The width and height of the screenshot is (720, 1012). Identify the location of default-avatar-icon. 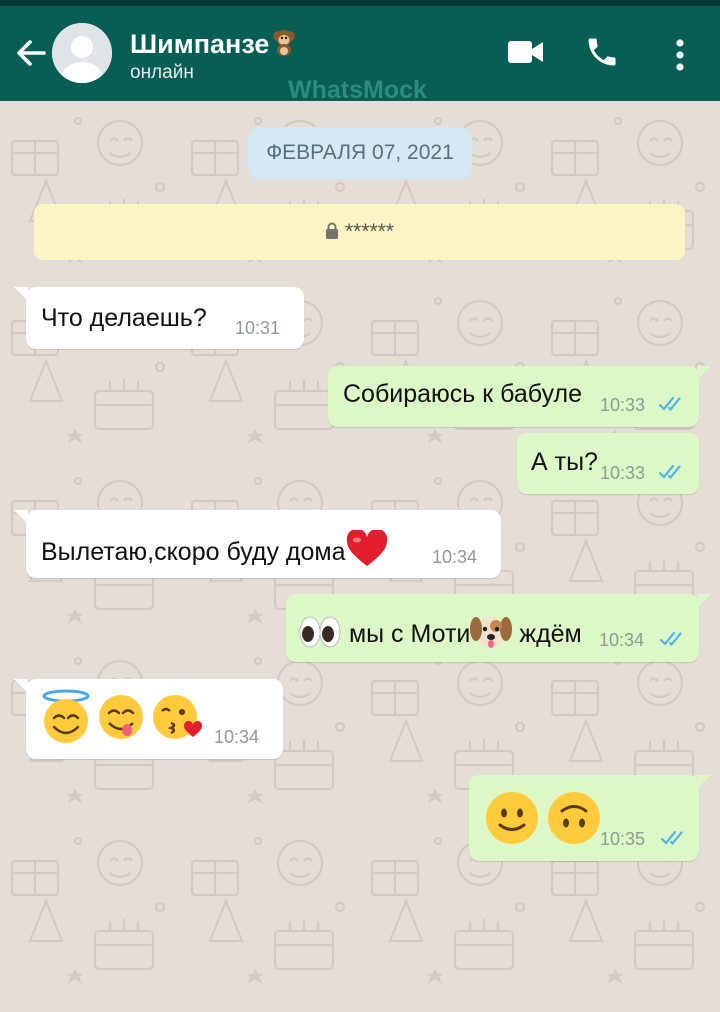
(82, 53).